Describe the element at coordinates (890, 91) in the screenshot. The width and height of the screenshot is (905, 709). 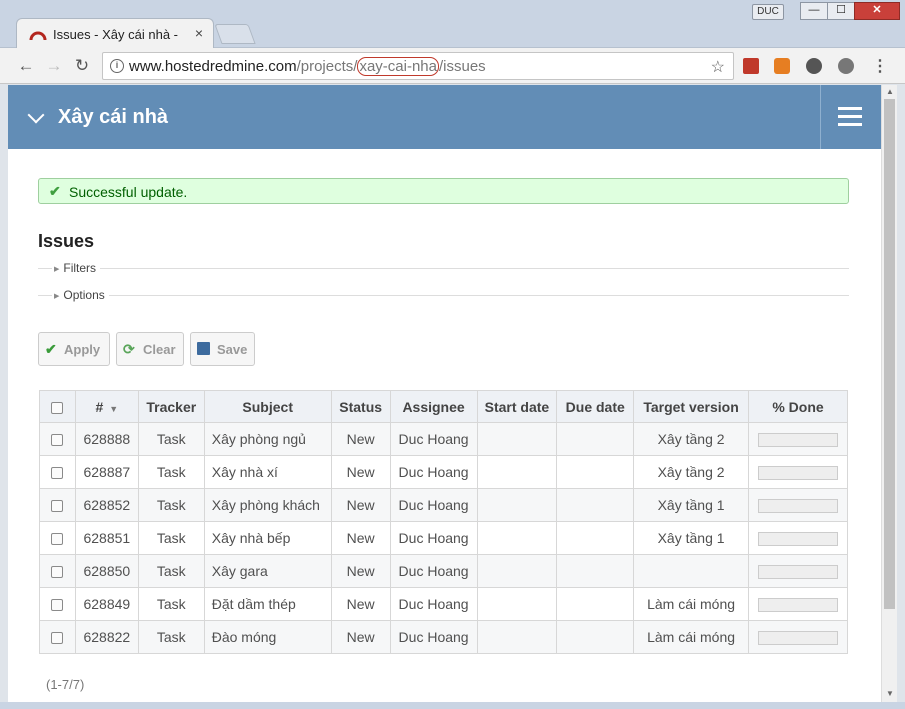
I see `scroll-up-arrow-icon: ▲` at that location.